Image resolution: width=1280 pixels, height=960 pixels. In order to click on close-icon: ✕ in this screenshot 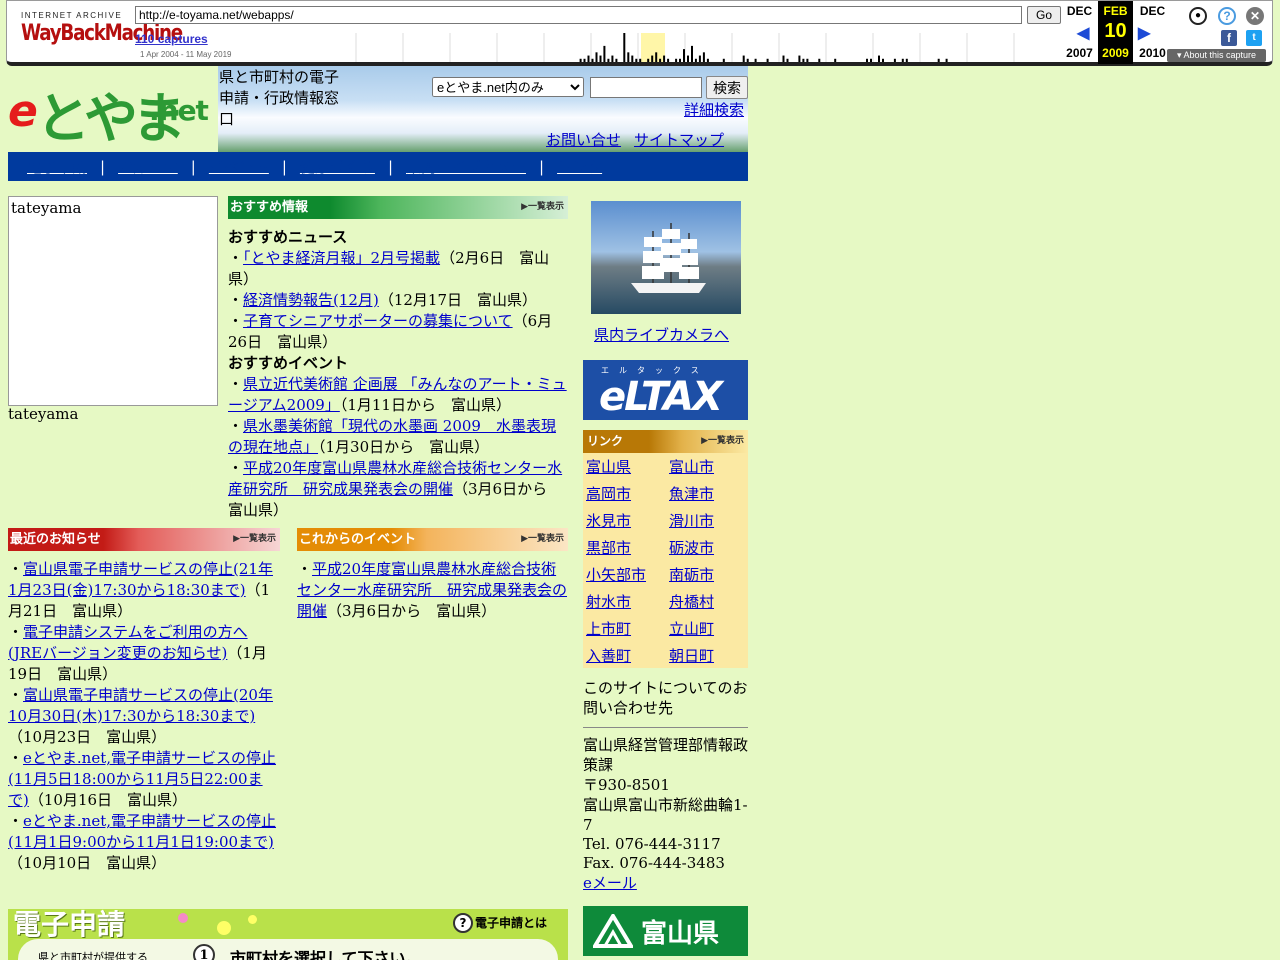, I will do `click(1255, 16)`.